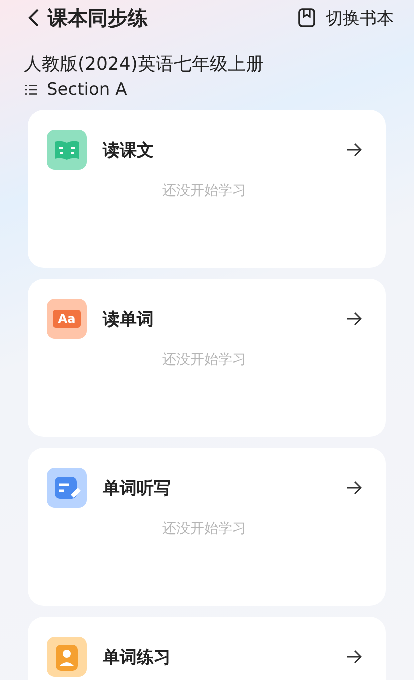  I want to click on module-title: 读课文, so click(129, 151).